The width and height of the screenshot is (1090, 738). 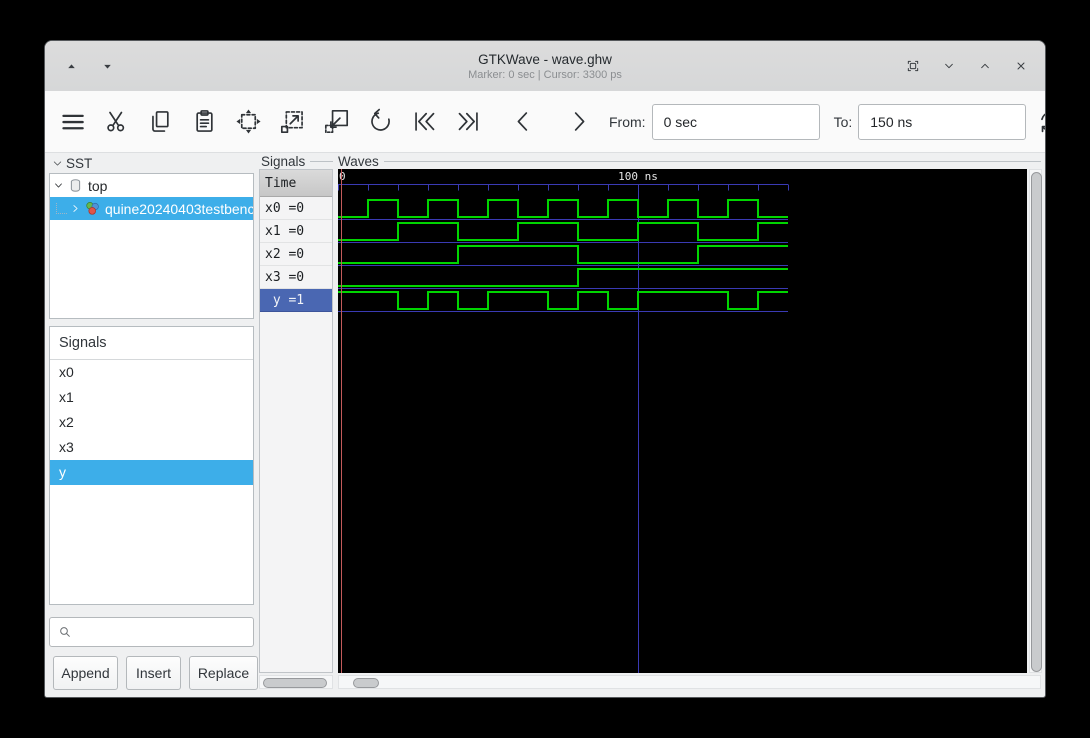 I want to click on waves-horizontal-scrollbar, so click(x=689, y=682).